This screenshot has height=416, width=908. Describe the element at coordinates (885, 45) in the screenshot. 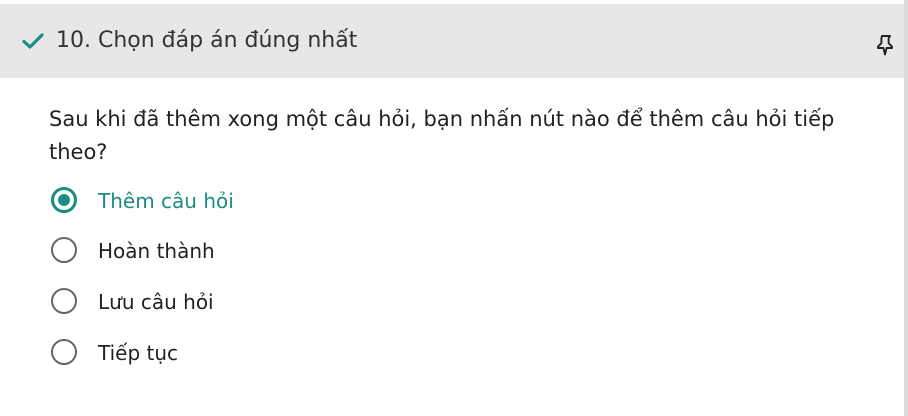

I see `pin-icon` at that location.